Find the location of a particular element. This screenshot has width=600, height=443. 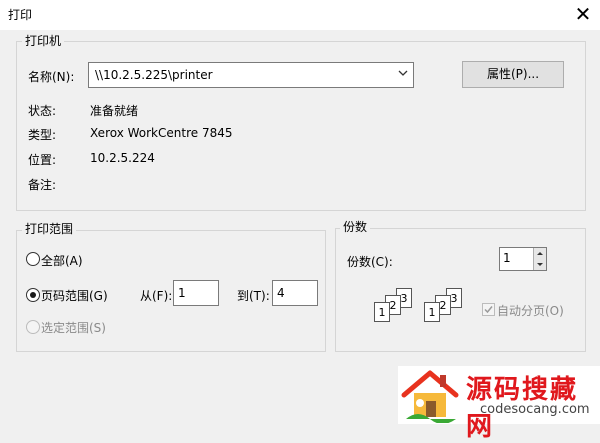

copies-label: 份数(C): is located at coordinates (370, 262).